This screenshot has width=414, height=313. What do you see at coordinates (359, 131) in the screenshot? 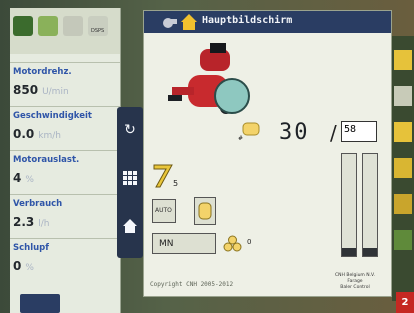
I see `bale-target-field: 58` at bounding box center [359, 131].